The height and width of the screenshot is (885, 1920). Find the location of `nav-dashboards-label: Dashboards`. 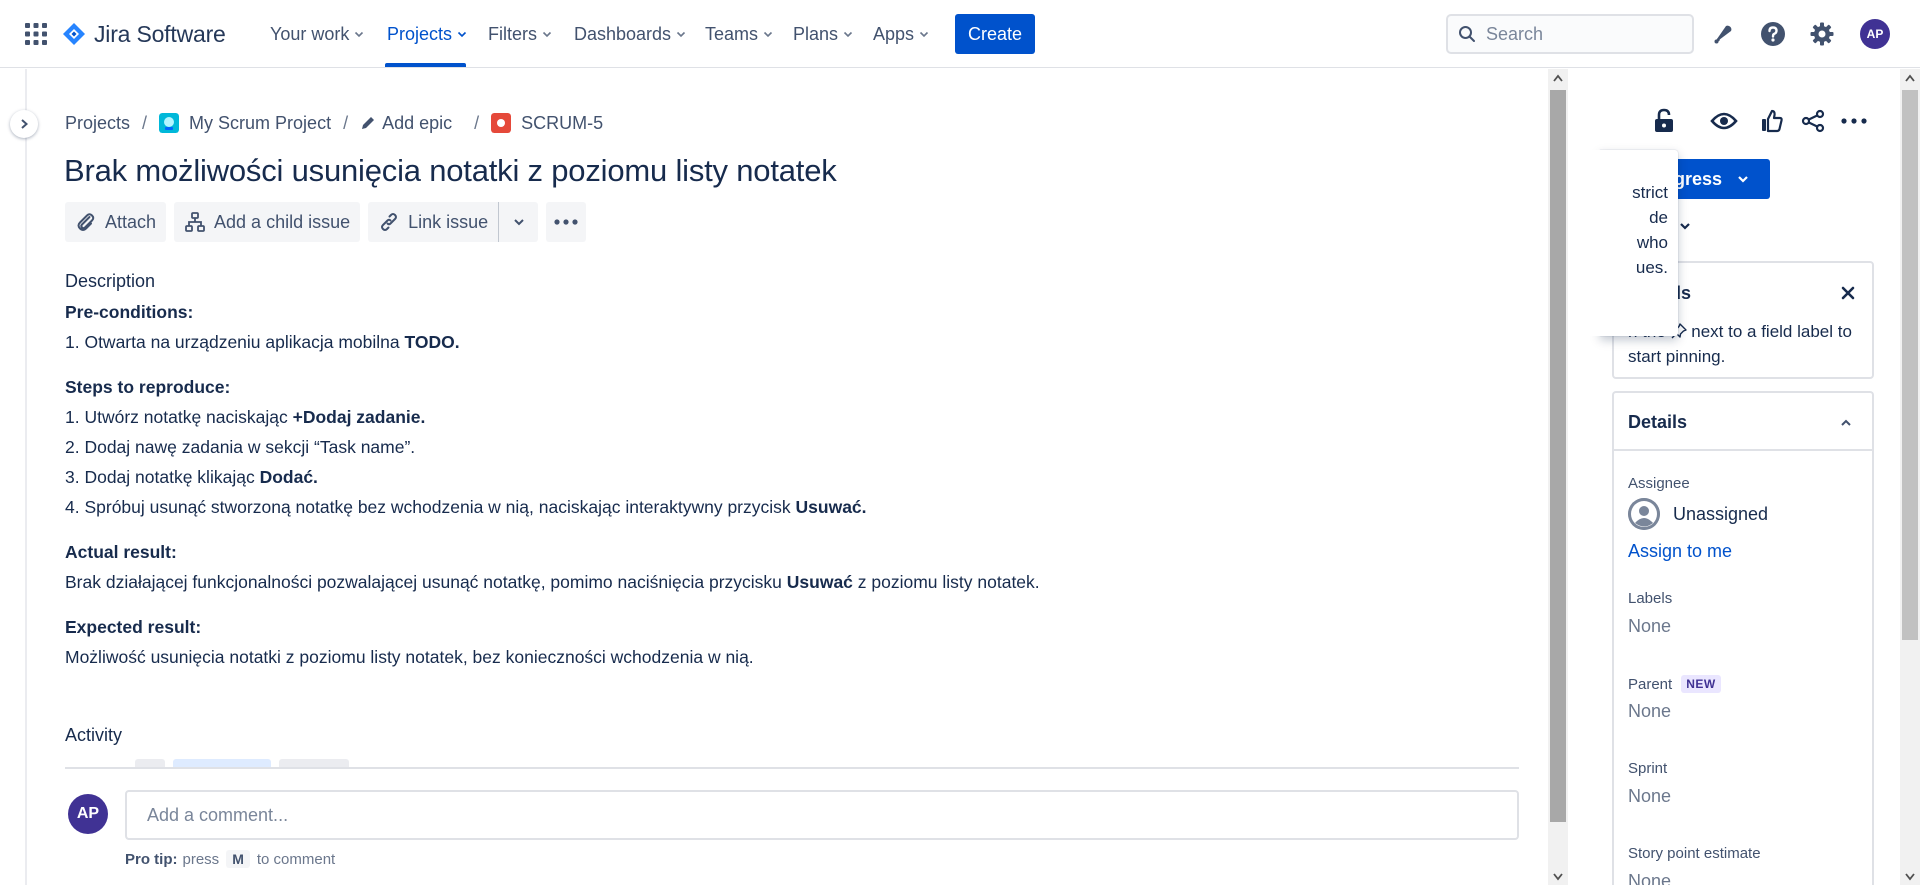

nav-dashboards-label: Dashboards is located at coordinates (623, 33).